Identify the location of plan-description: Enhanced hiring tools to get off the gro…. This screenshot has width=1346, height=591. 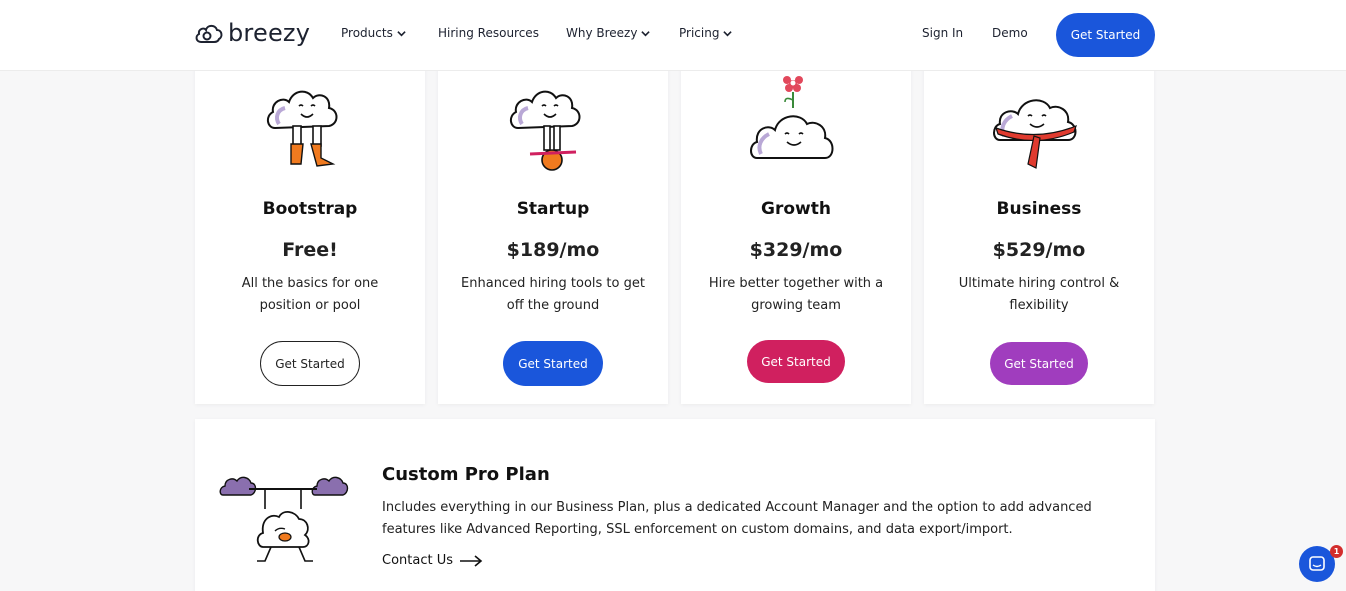
(553, 294).